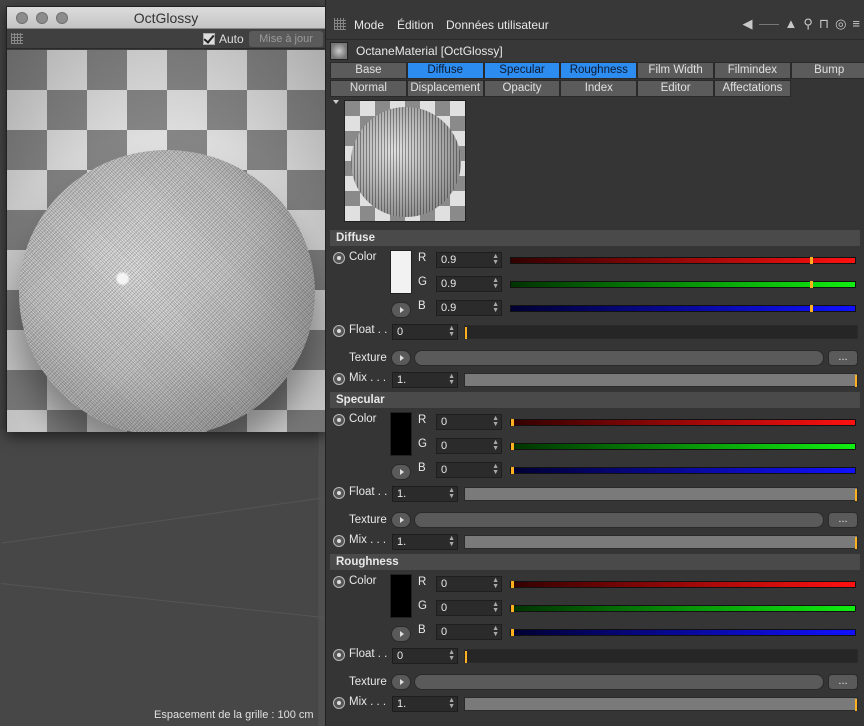 This screenshot has width=864, height=726. I want to click on arrow-left-icon: ◀, so click(748, 24).